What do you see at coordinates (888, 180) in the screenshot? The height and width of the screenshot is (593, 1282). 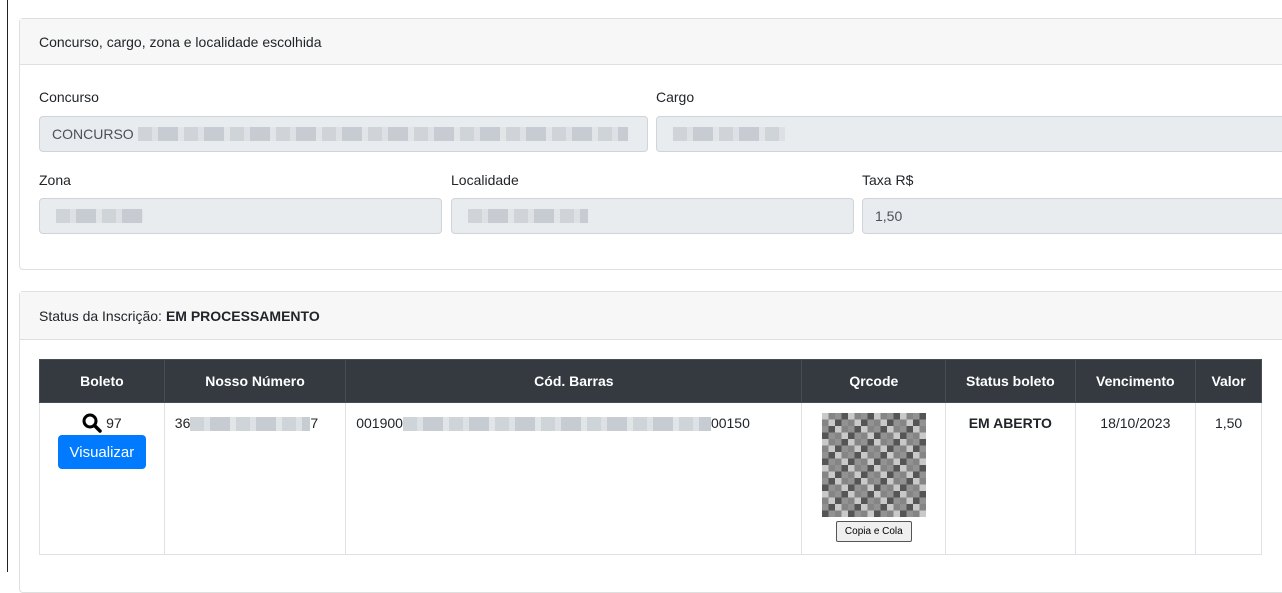 I see `taxa-label: Taxa R$` at bounding box center [888, 180].